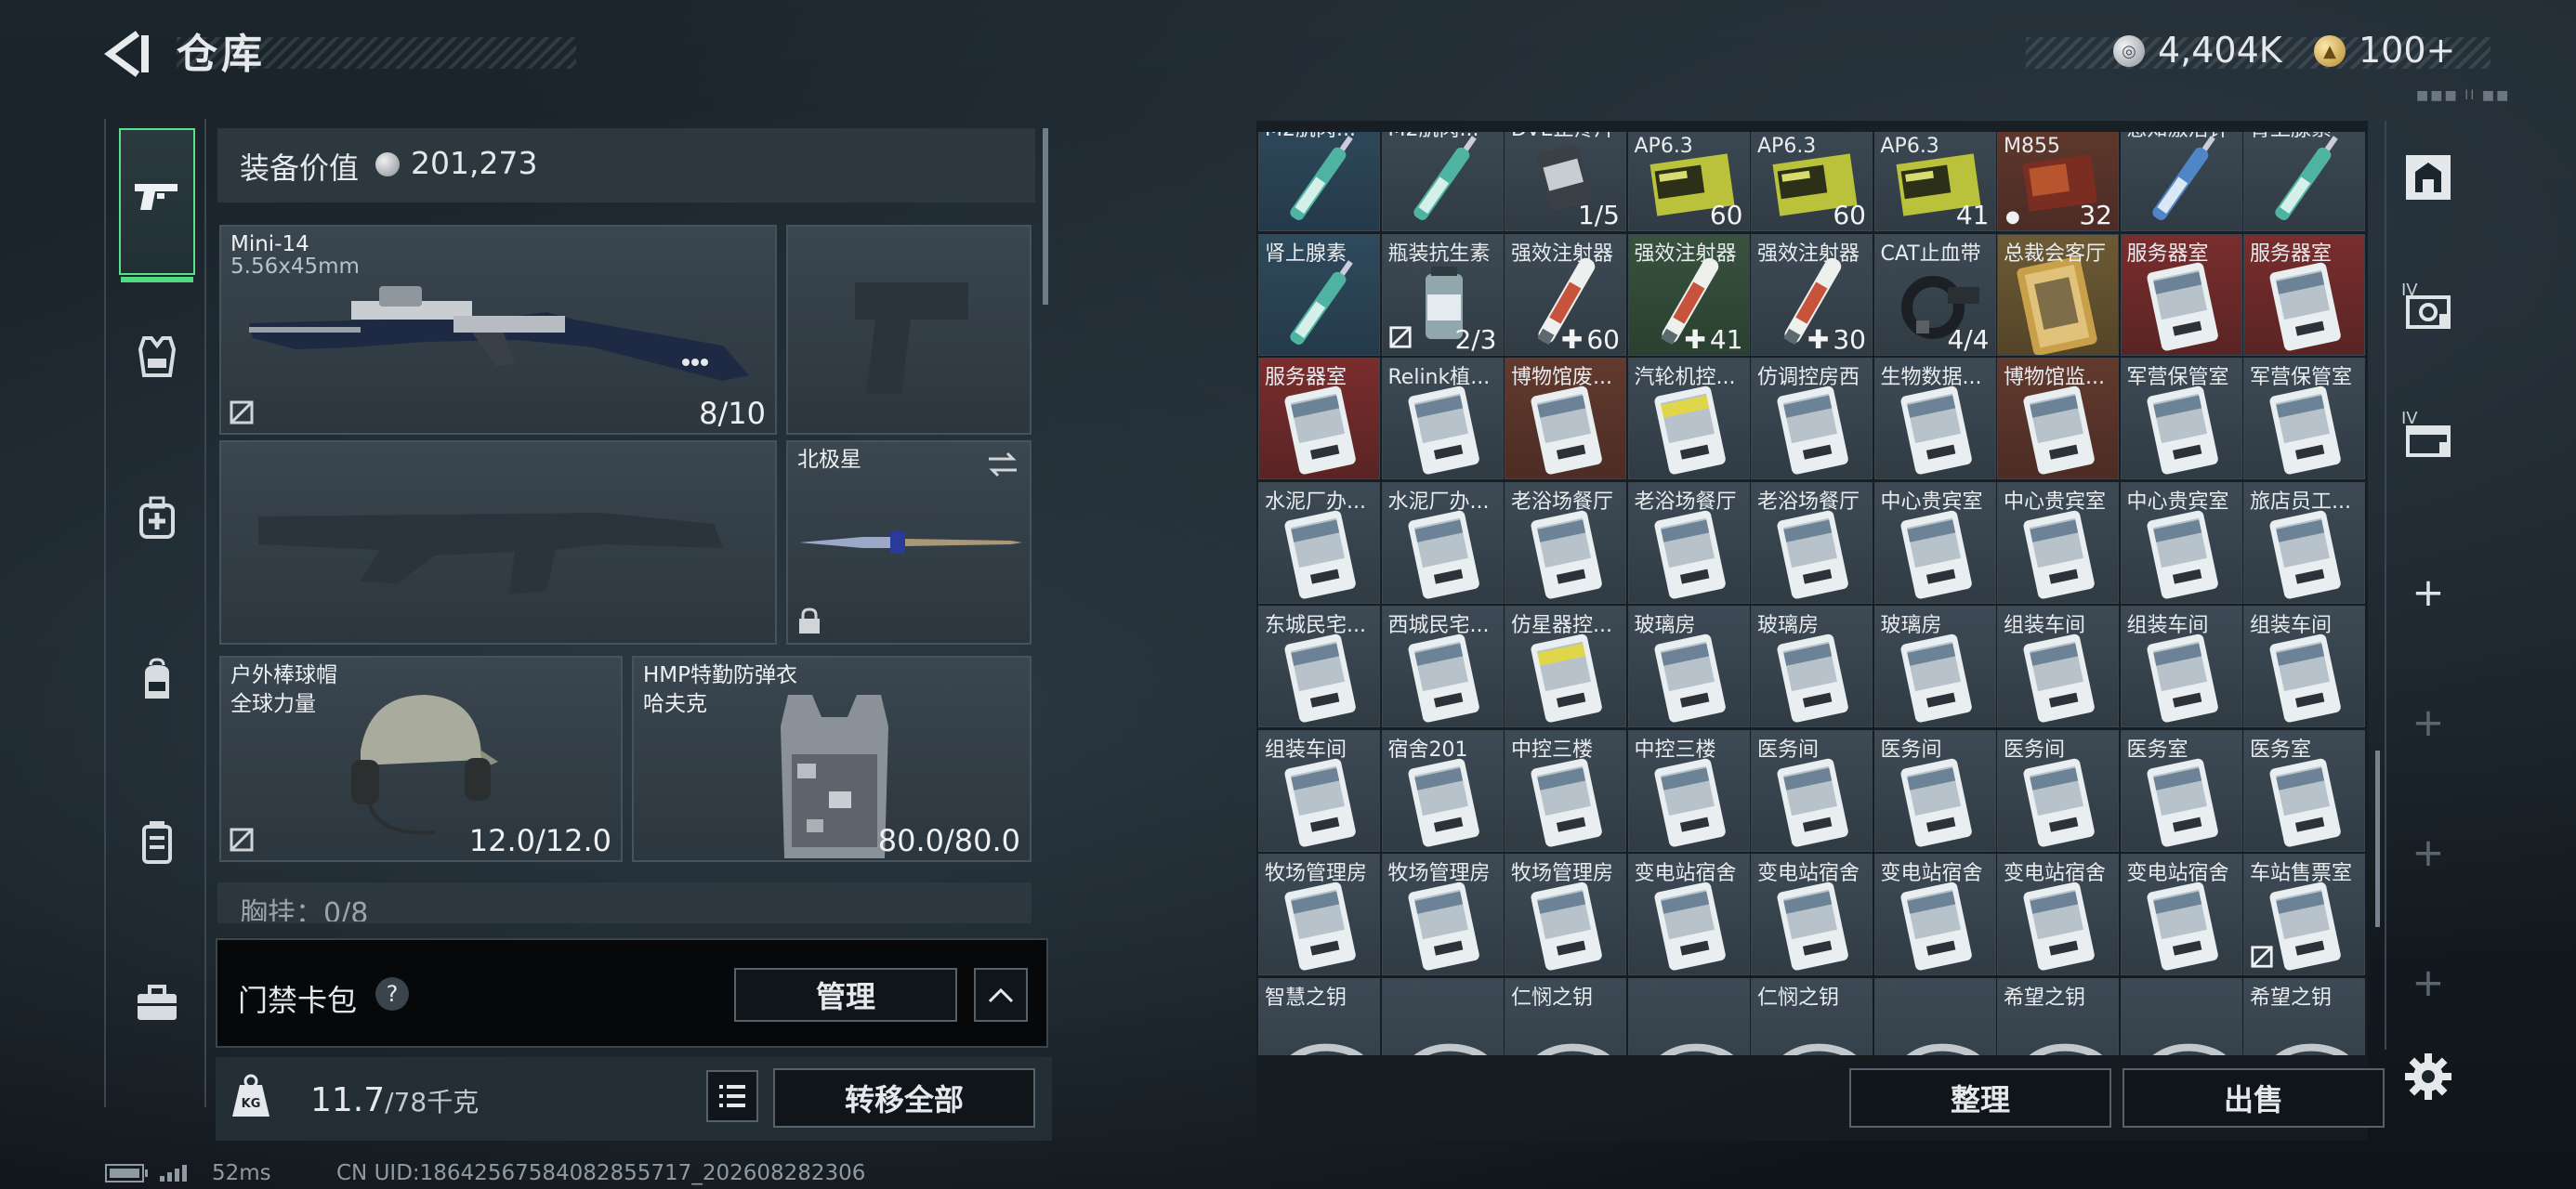 This screenshot has width=2576, height=1189. I want to click on nav-weapons-tab, so click(157, 205).